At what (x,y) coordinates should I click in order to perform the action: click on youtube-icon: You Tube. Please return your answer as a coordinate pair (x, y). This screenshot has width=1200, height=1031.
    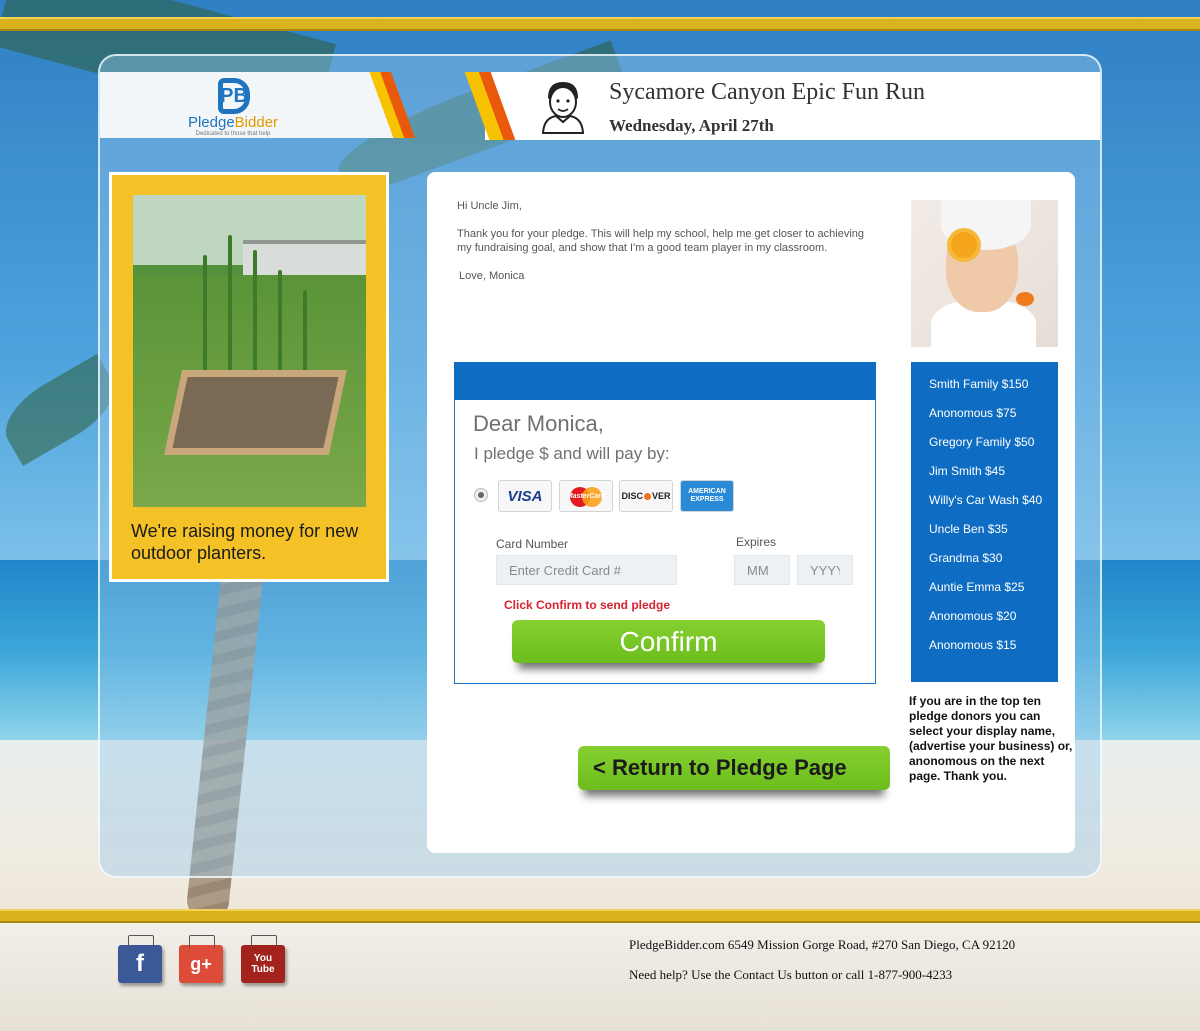
    Looking at the image, I should click on (263, 959).